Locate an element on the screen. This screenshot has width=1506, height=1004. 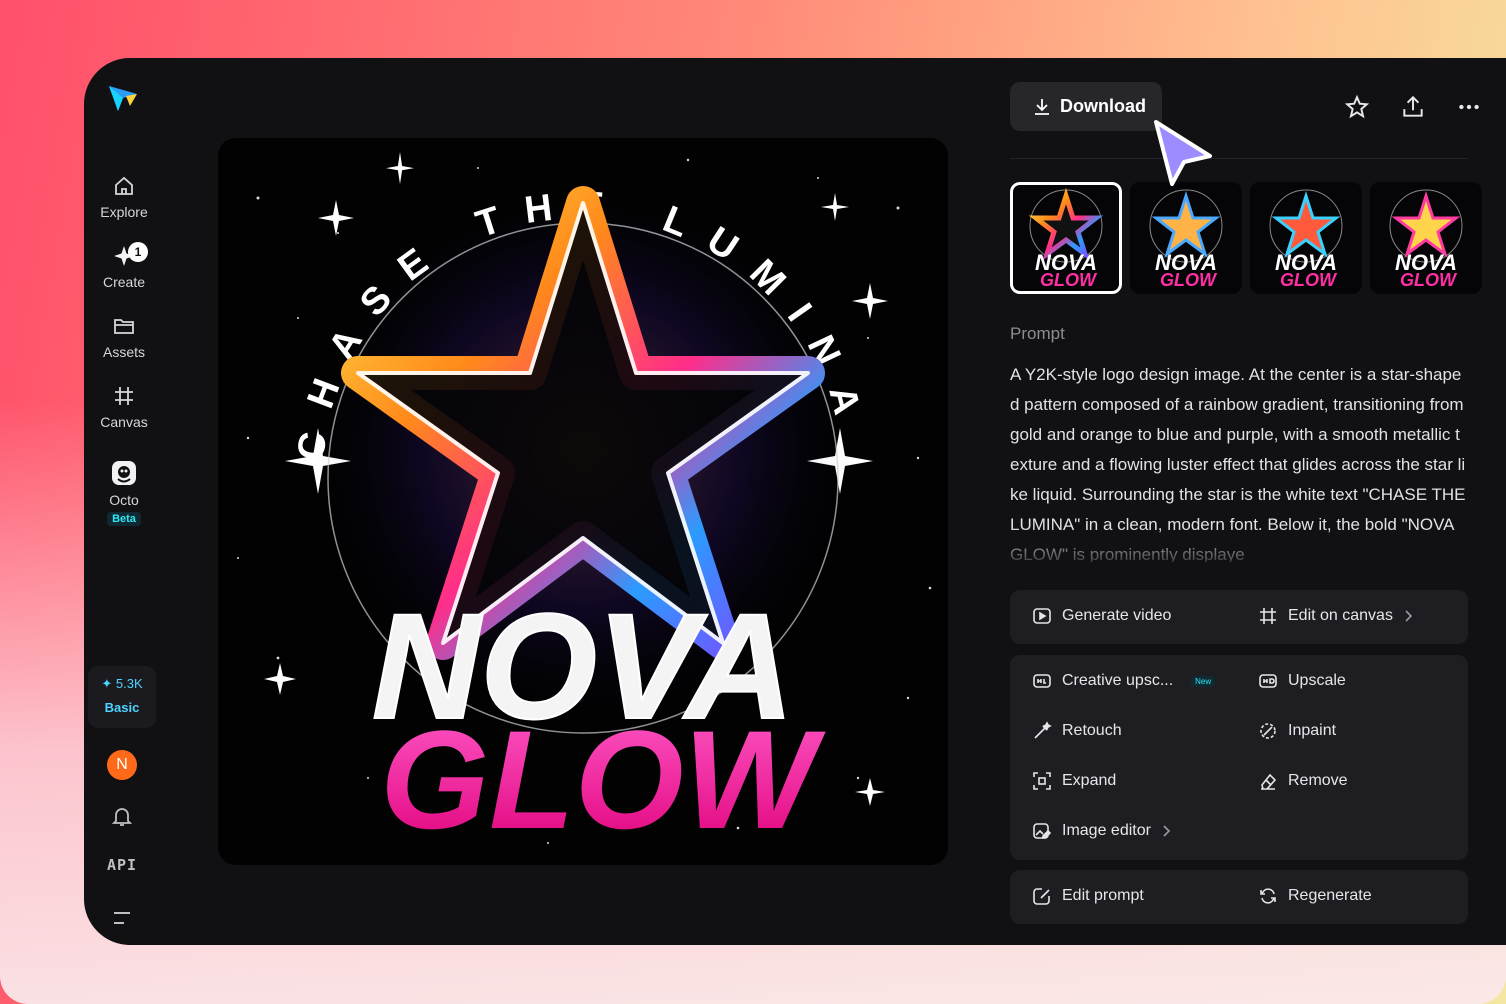
hd-plus-icon is located at coordinates (1042, 681).